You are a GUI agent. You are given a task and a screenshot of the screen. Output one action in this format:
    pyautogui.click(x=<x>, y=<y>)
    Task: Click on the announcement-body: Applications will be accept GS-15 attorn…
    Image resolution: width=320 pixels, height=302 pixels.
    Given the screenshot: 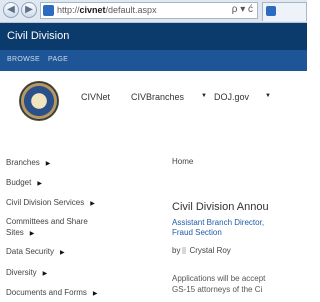 What is the action you would take?
    pyautogui.click(x=218, y=284)
    